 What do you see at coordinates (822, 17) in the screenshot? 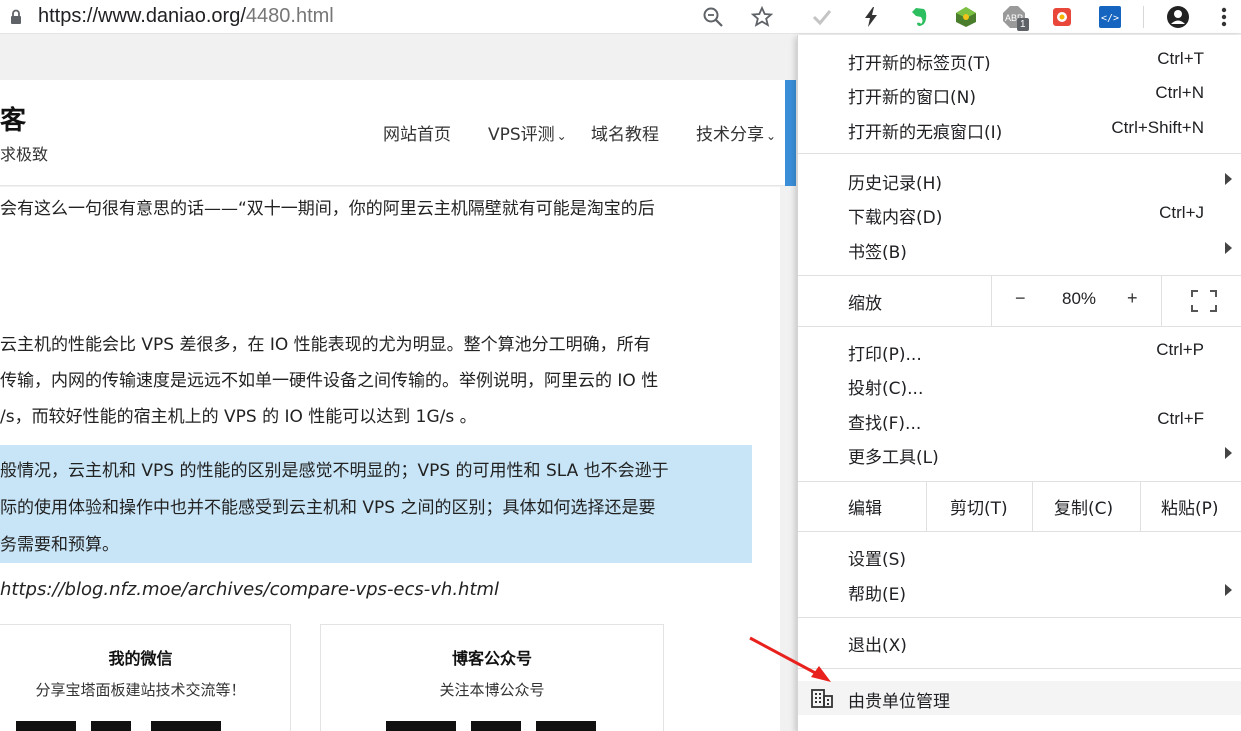
I see `checkmark-extension-icon` at bounding box center [822, 17].